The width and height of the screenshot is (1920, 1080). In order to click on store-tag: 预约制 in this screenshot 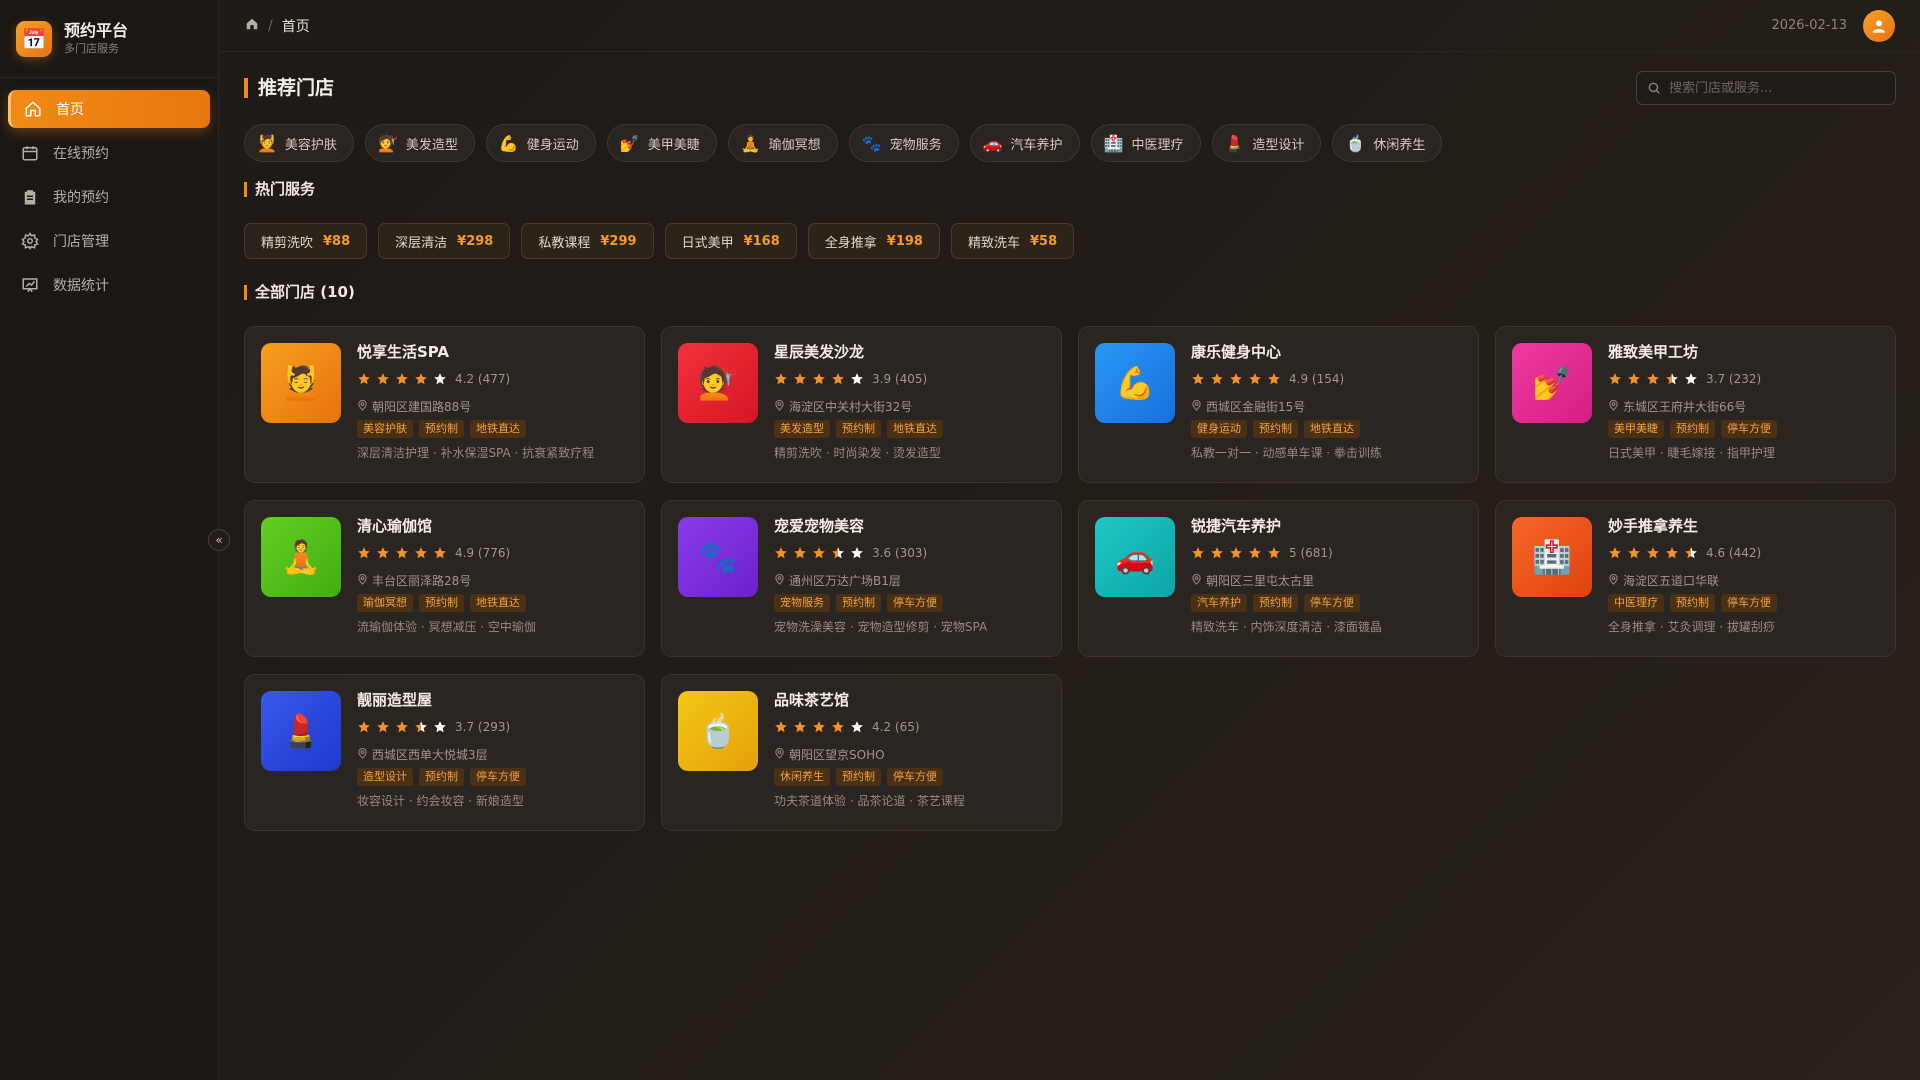, I will do `click(1275, 429)`.